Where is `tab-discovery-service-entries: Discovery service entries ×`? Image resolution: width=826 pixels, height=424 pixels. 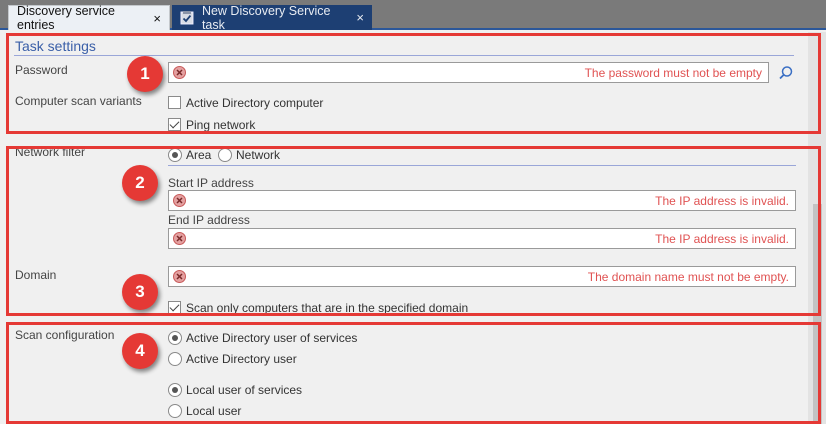
tab-discovery-service-entries: Discovery service entries × is located at coordinates (89, 18).